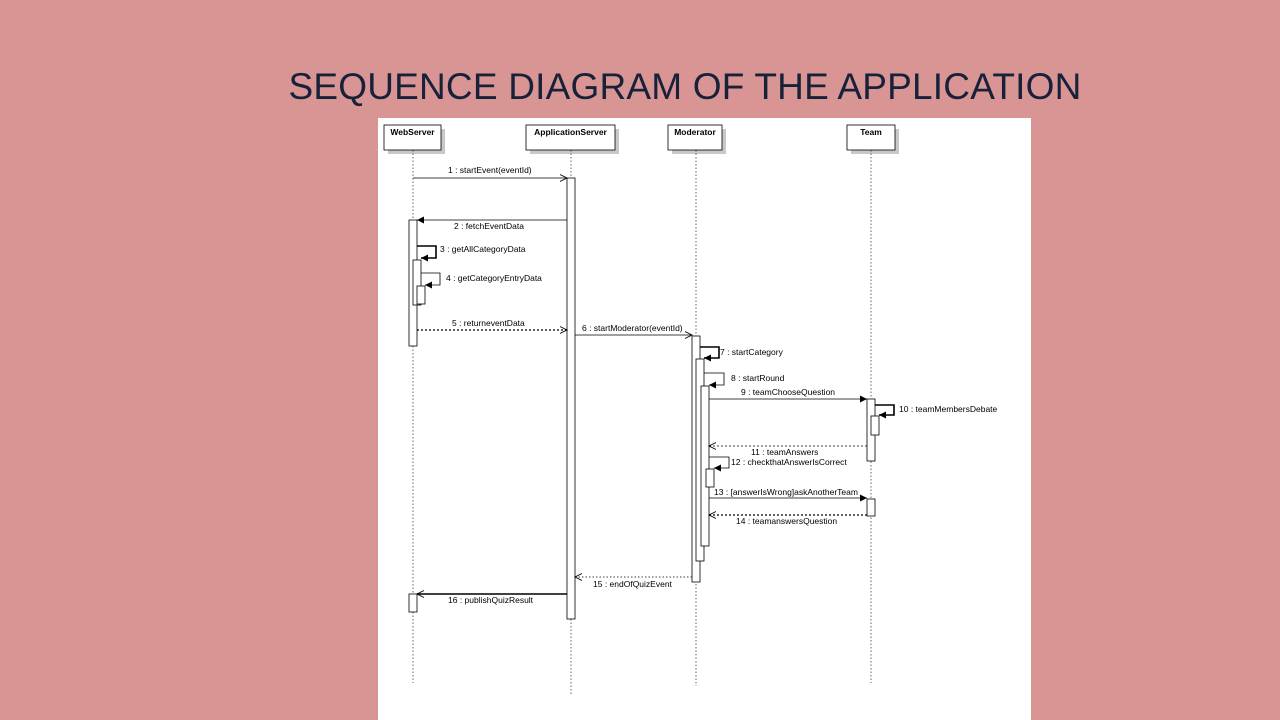 The image size is (1280, 720). What do you see at coordinates (572, 139) in the screenshot?
I see `participant-applicationserver: ApplicationServer` at bounding box center [572, 139].